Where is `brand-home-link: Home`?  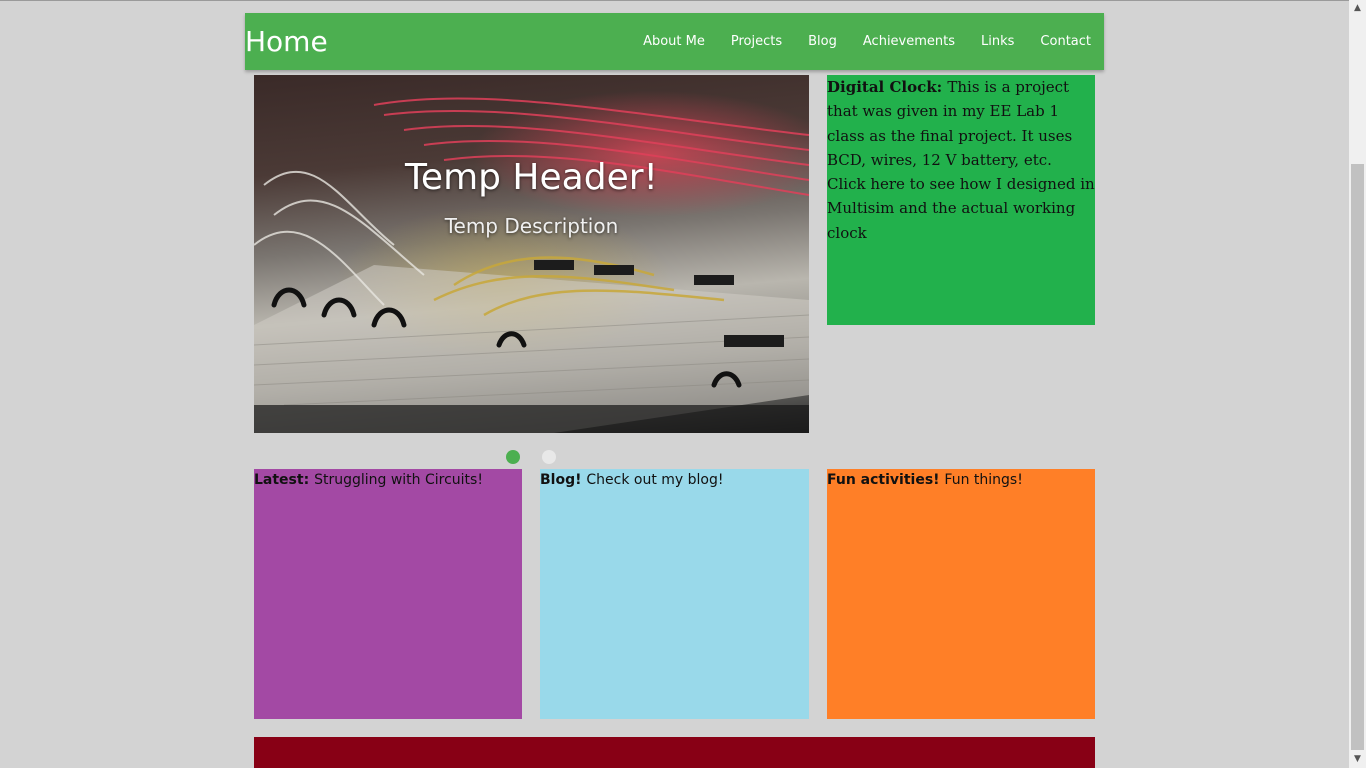
brand-home-link: Home is located at coordinates (286, 42).